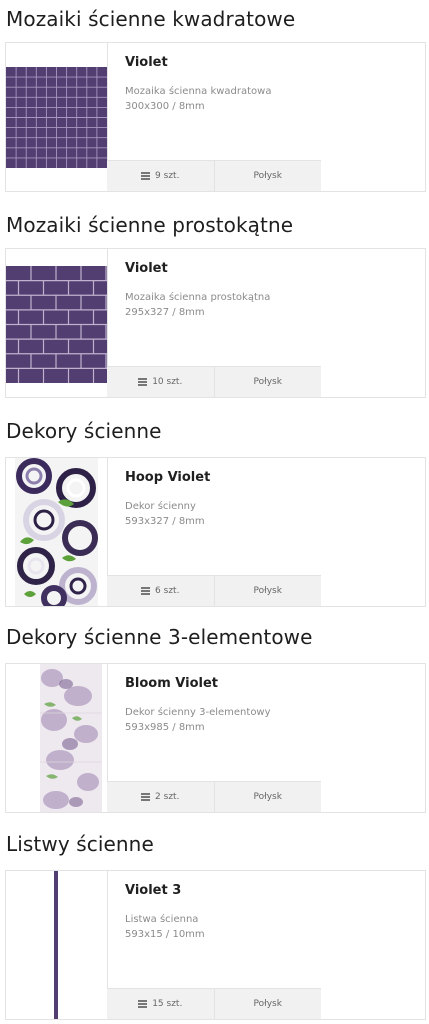 This screenshot has width=429, height=1024. I want to click on product-attributes: 15 szt. Połysk, so click(214, 1003).